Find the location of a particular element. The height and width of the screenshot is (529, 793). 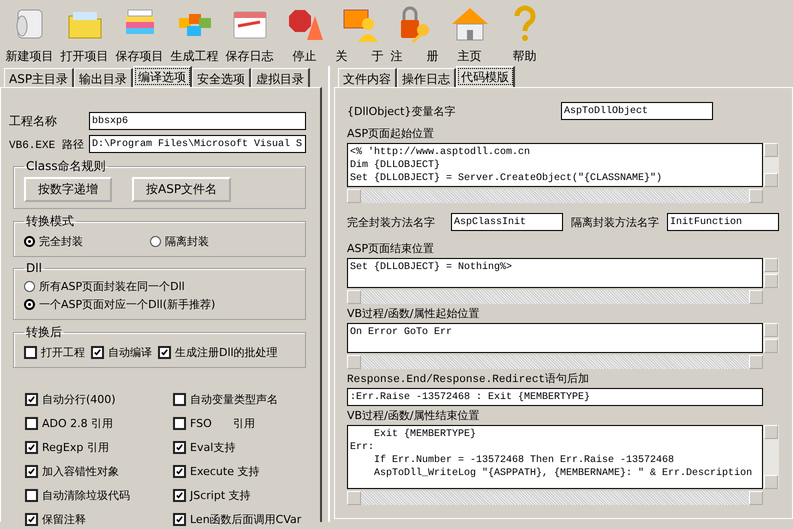

project-name-field: bbsxp6 is located at coordinates (197, 121).